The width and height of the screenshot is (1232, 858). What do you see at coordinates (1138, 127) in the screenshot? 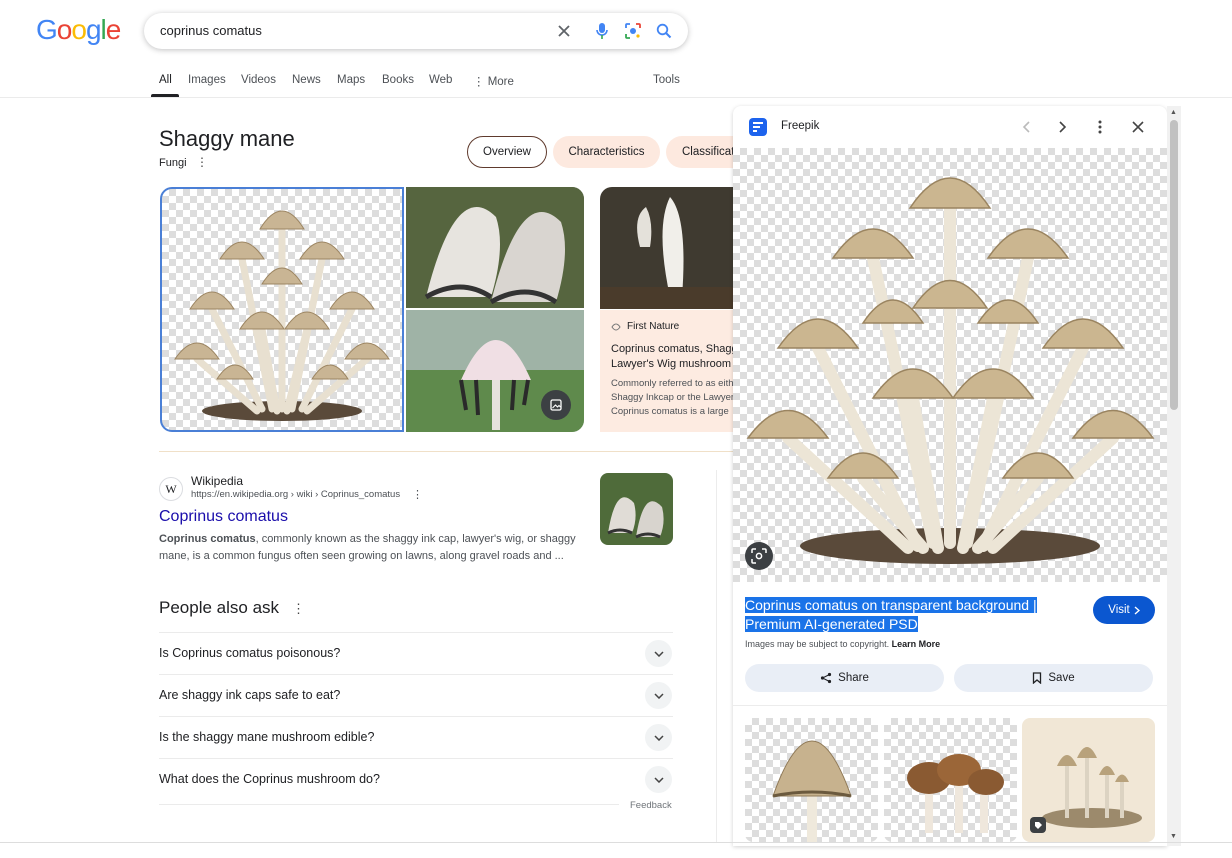
I see `close-icon` at bounding box center [1138, 127].